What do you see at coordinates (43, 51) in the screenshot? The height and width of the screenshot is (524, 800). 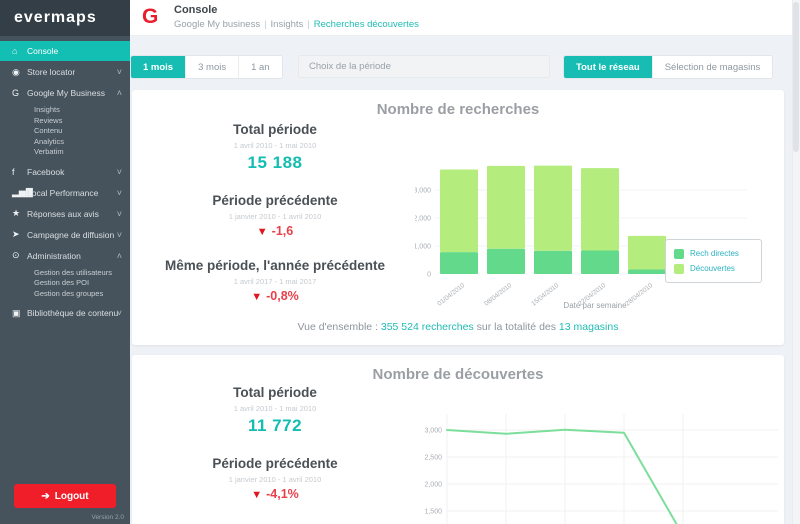 I see `sidebar-item-label: Console` at bounding box center [43, 51].